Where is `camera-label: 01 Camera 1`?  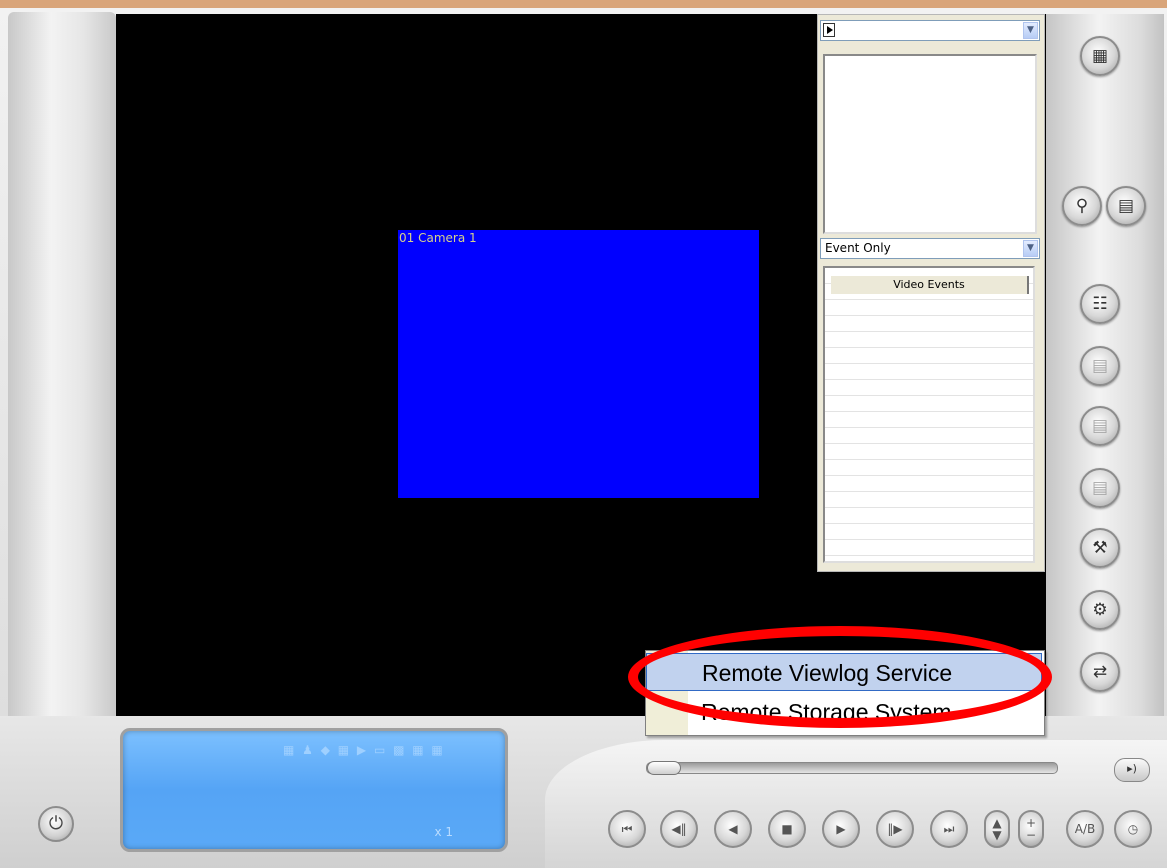
camera-label: 01 Camera 1 is located at coordinates (438, 238).